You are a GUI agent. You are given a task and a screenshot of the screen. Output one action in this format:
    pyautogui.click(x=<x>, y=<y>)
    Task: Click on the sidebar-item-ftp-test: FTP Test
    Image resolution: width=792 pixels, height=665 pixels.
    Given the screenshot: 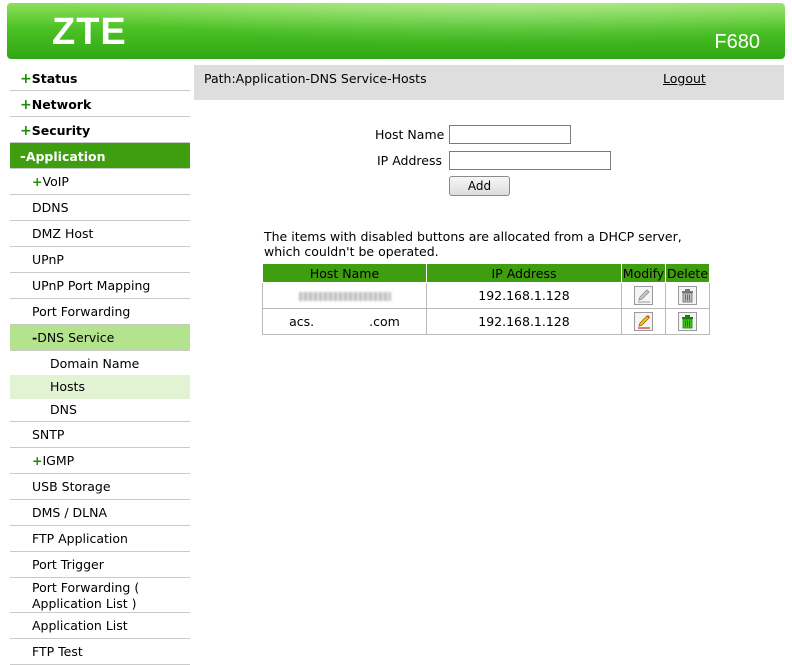 What is the action you would take?
    pyautogui.click(x=100, y=652)
    